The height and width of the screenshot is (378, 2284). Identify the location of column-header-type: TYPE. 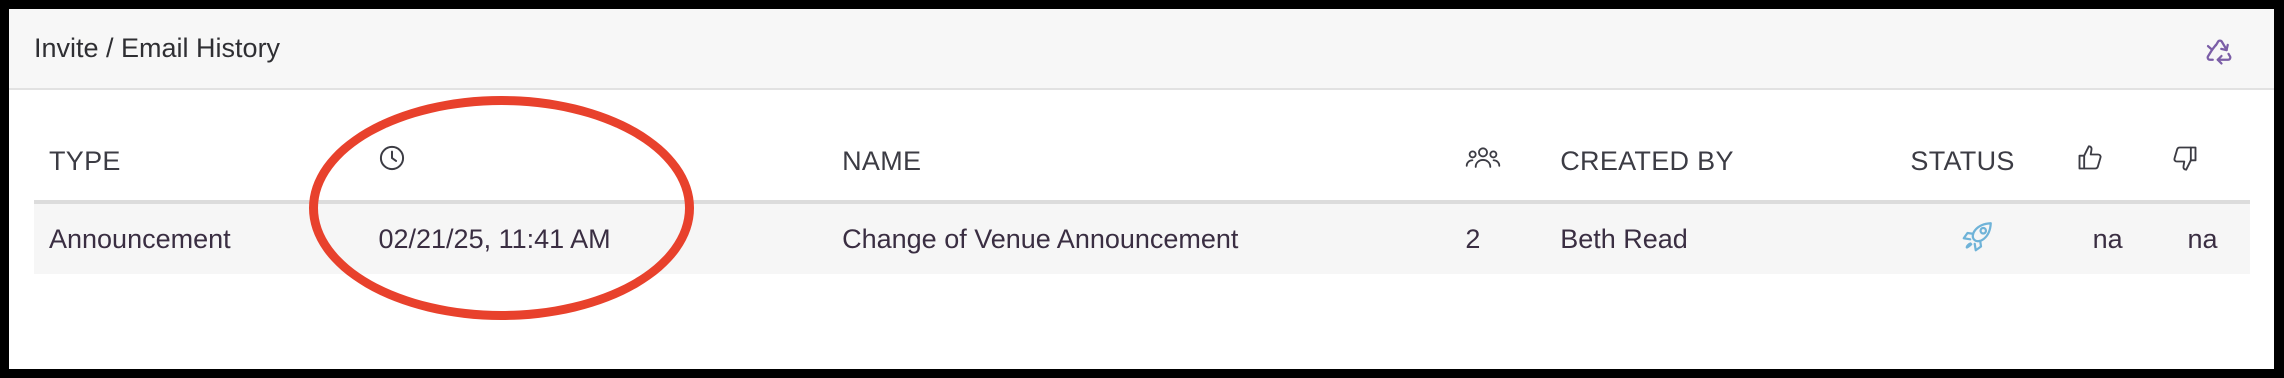
(199, 163).